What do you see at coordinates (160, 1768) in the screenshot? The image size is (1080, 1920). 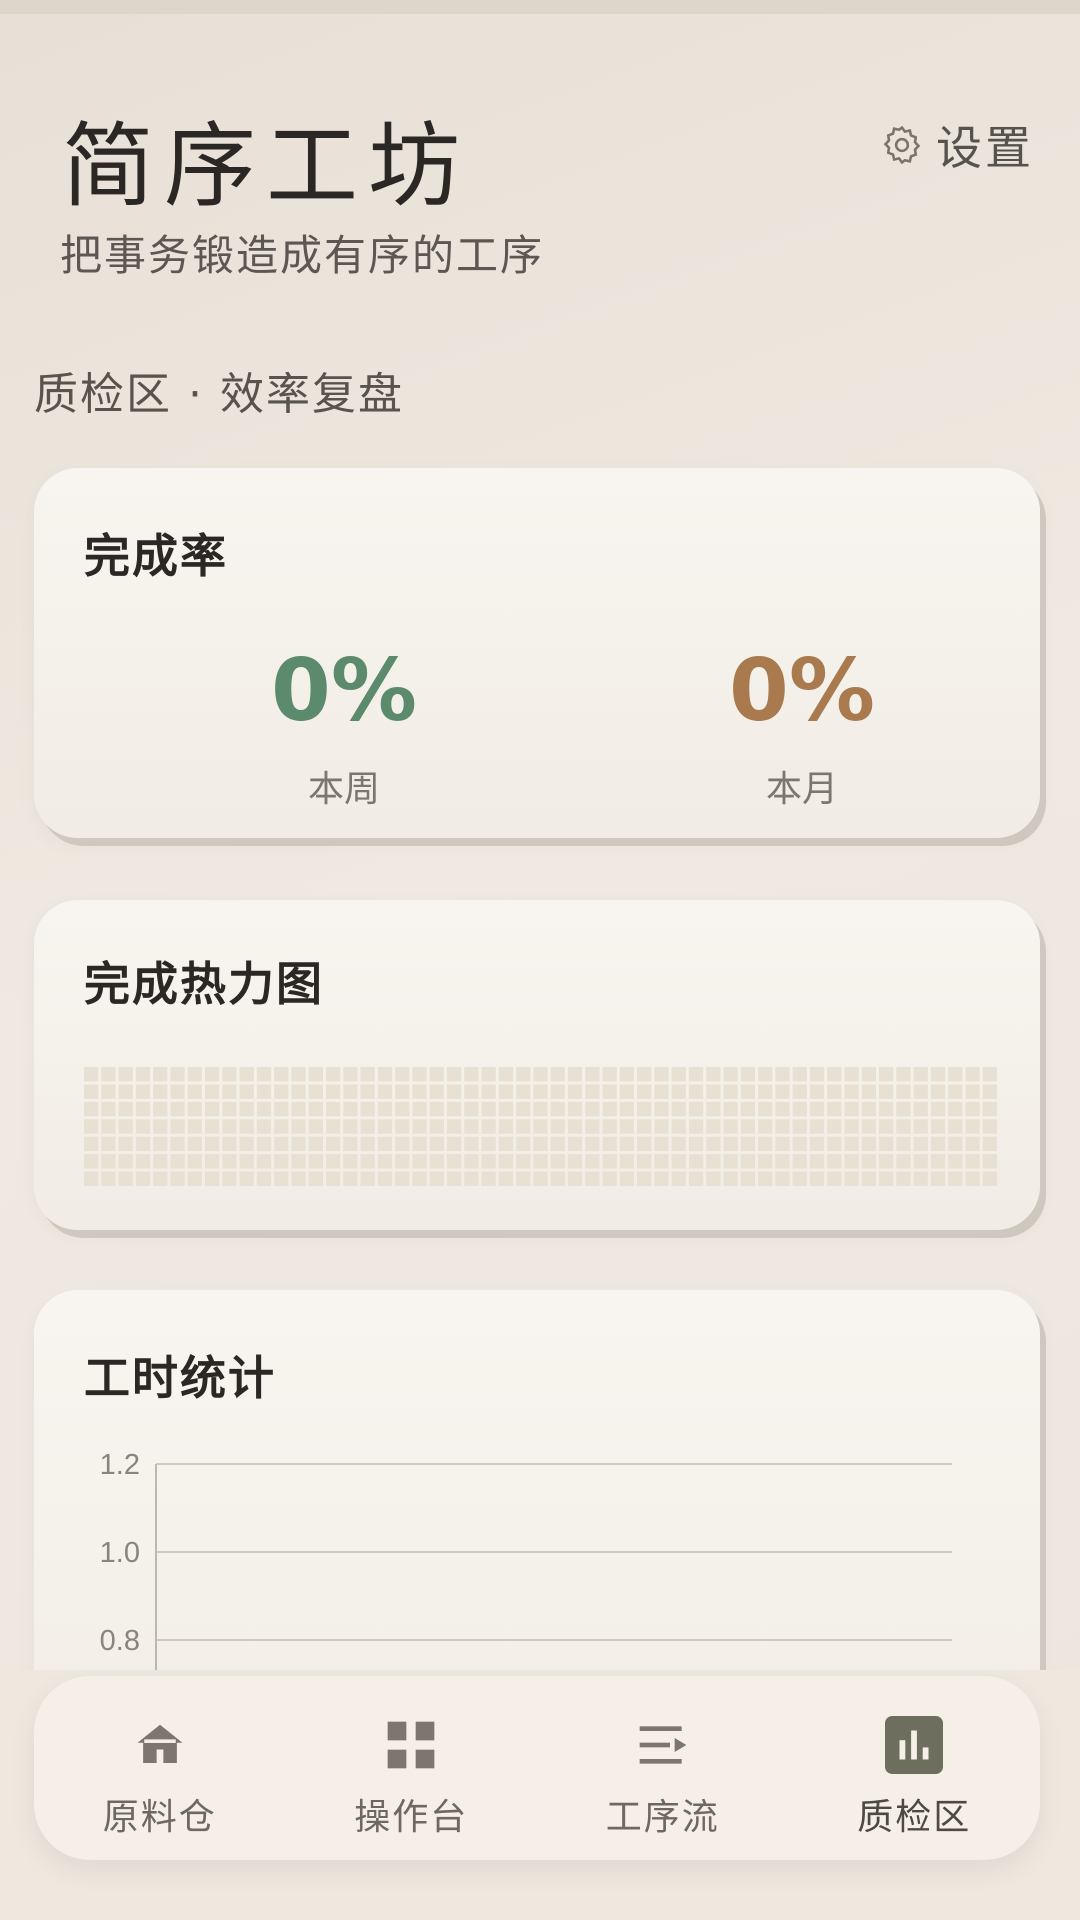 I see `nav-item-raw-materials: 原料仓` at bounding box center [160, 1768].